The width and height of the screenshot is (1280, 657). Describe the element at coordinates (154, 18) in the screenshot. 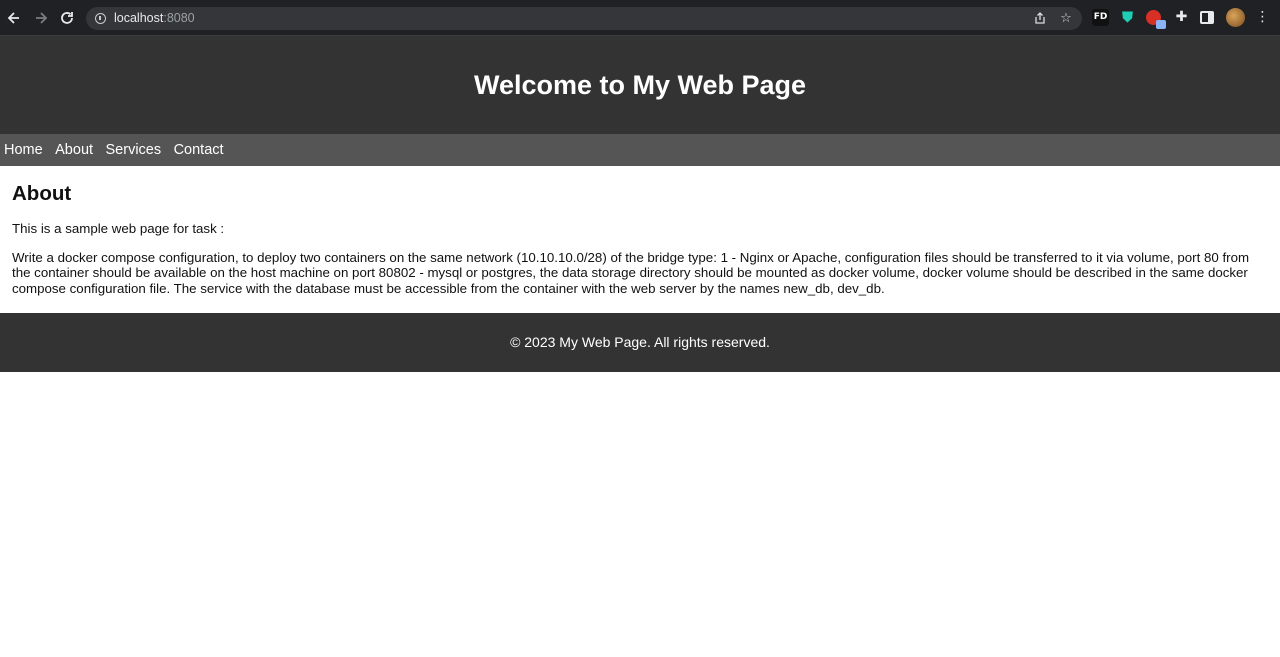

I see `url-text: localhost:8080` at that location.